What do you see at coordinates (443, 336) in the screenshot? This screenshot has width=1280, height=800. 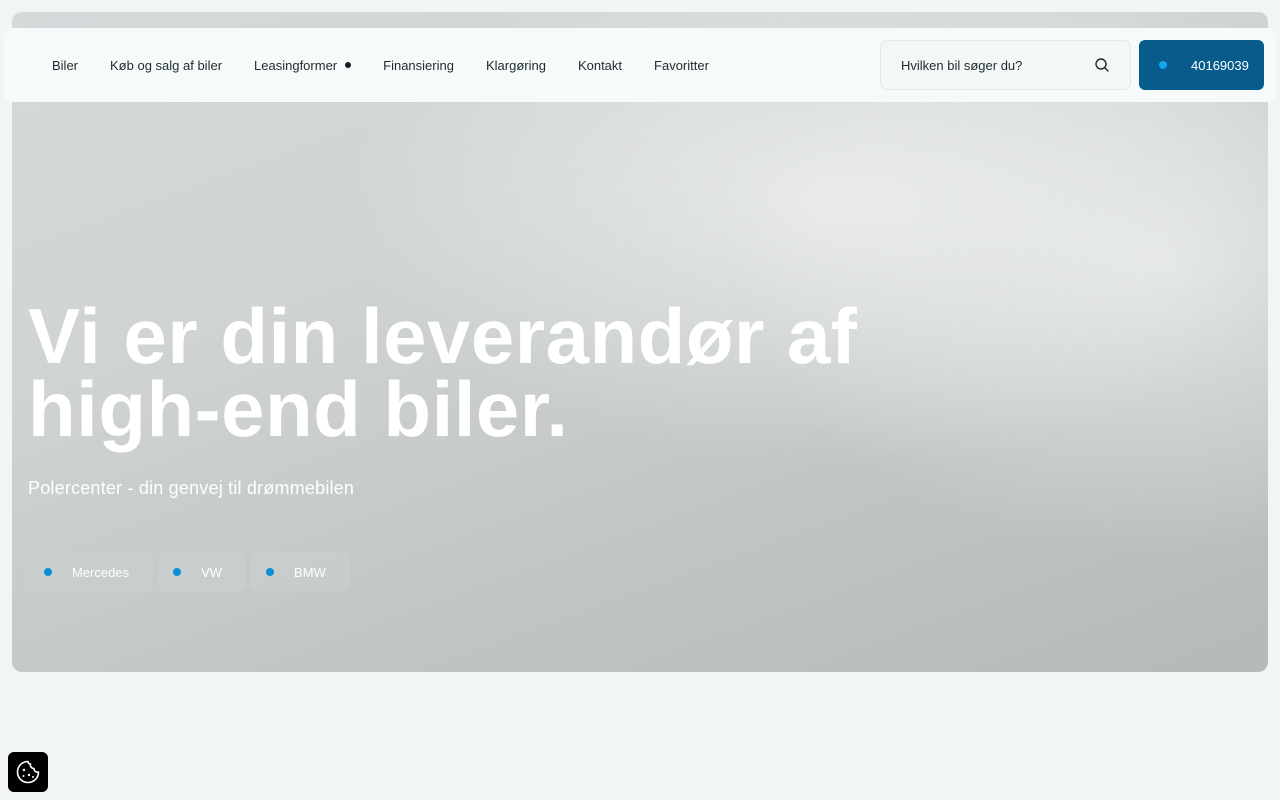 I see `hero-title-line-1: Vi er din leverandør af` at bounding box center [443, 336].